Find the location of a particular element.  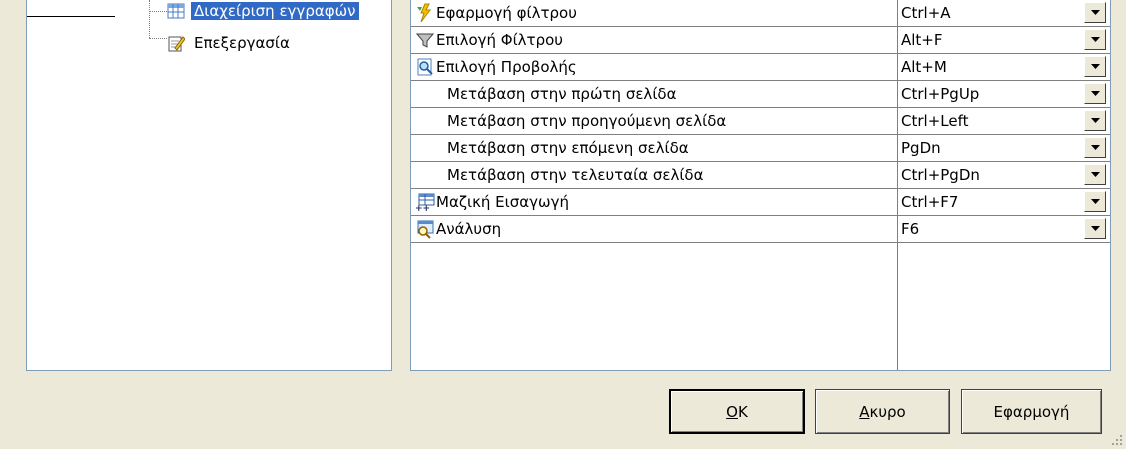

shortcut-key: PgDn is located at coordinates (991, 148).